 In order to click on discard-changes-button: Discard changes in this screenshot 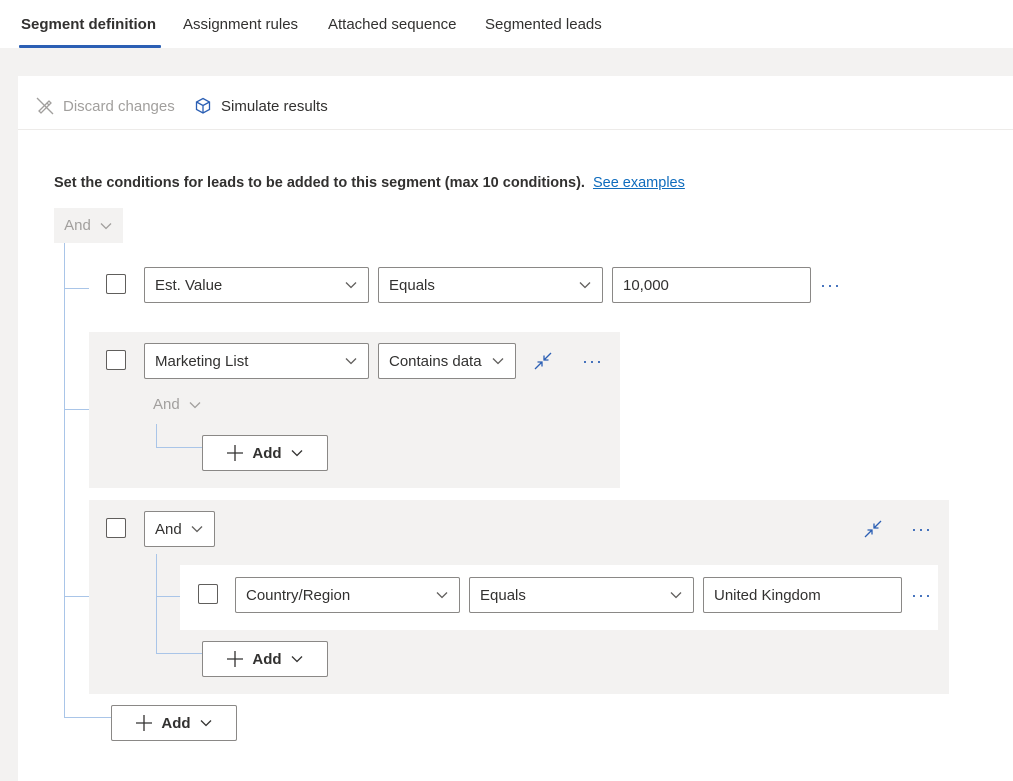, I will do `click(105, 106)`.